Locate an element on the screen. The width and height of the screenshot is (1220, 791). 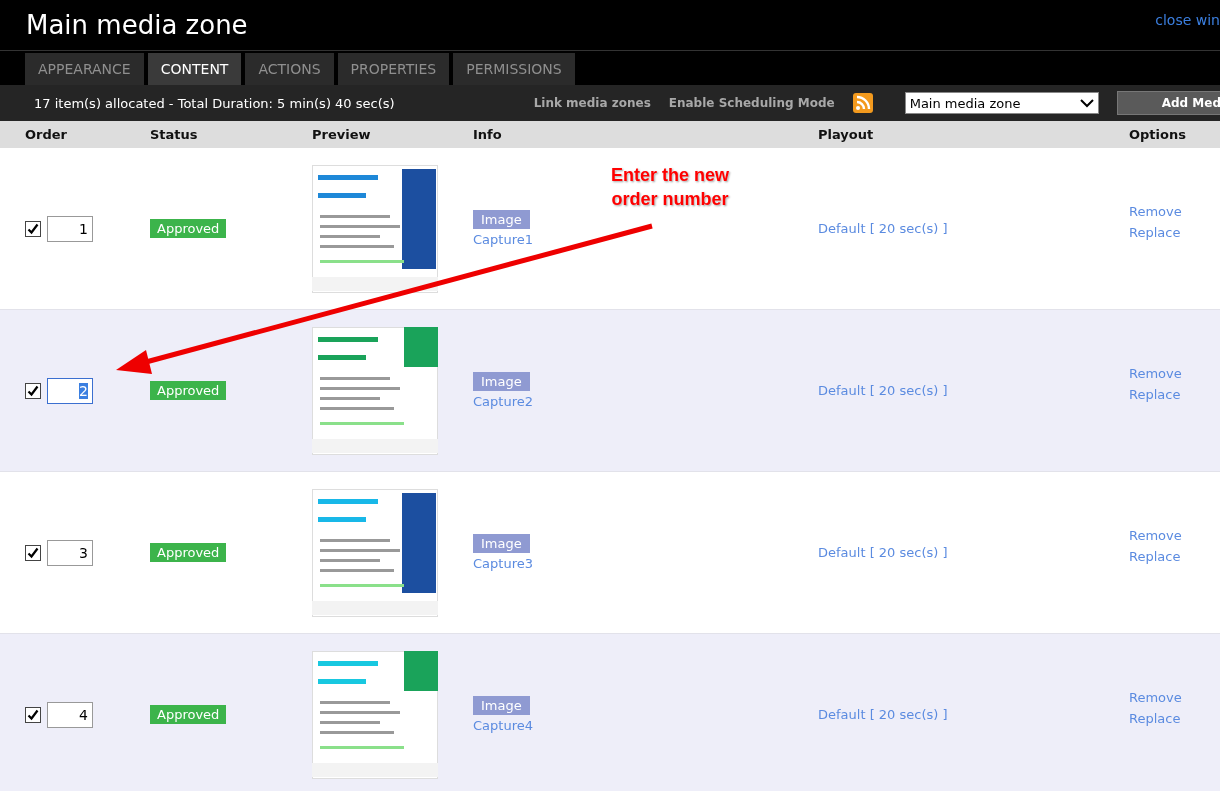
media-name-link: Capture4 is located at coordinates (503, 725).